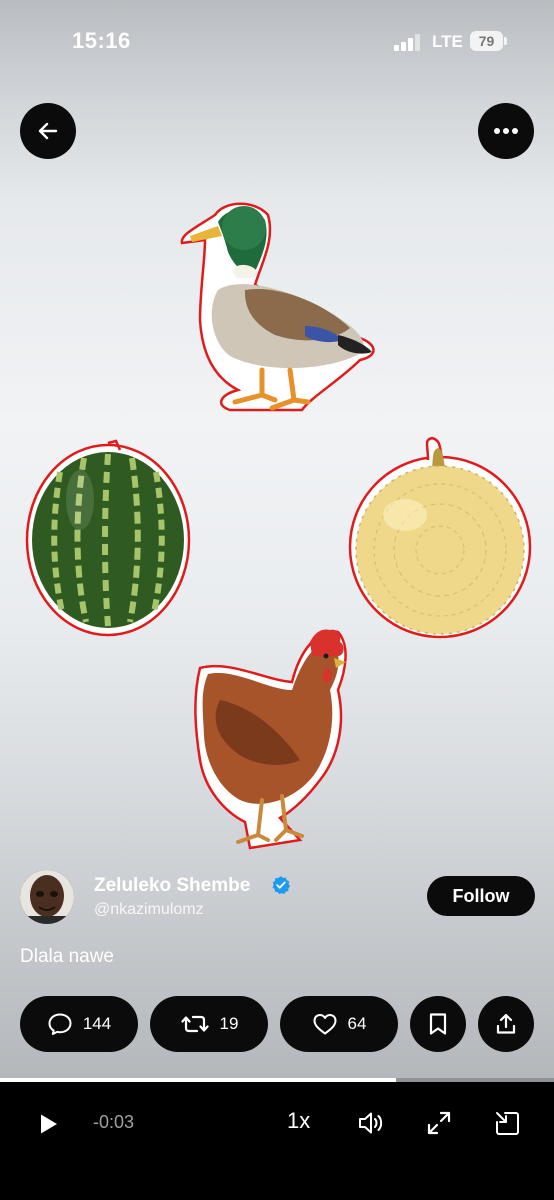 This screenshot has height=1200, width=554. I want to click on play-icon, so click(49, 1124).